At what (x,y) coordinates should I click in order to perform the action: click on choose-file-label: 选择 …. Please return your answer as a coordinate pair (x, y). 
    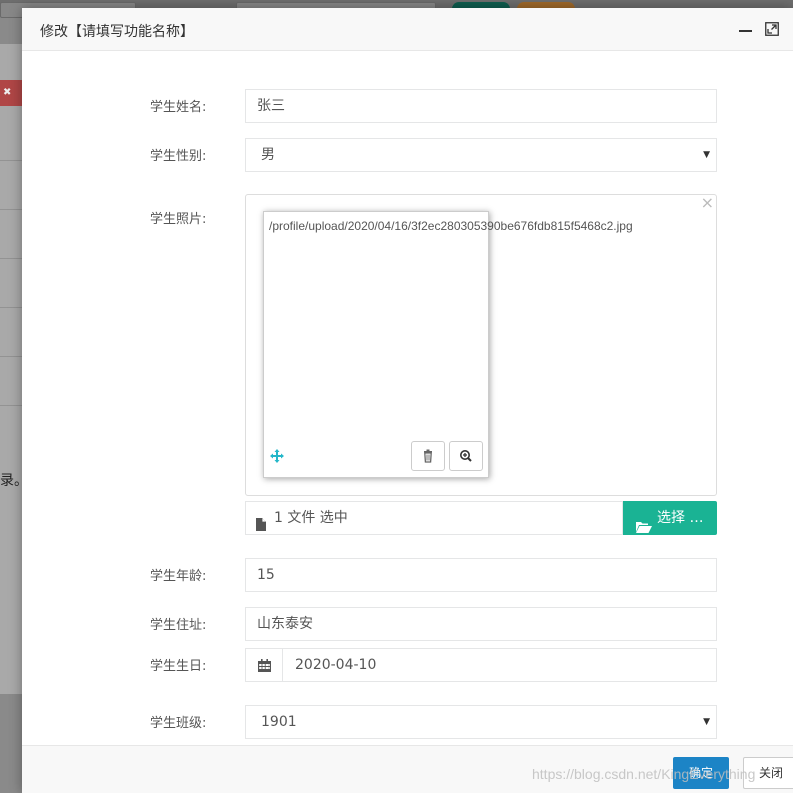
    Looking at the image, I should click on (680, 518).